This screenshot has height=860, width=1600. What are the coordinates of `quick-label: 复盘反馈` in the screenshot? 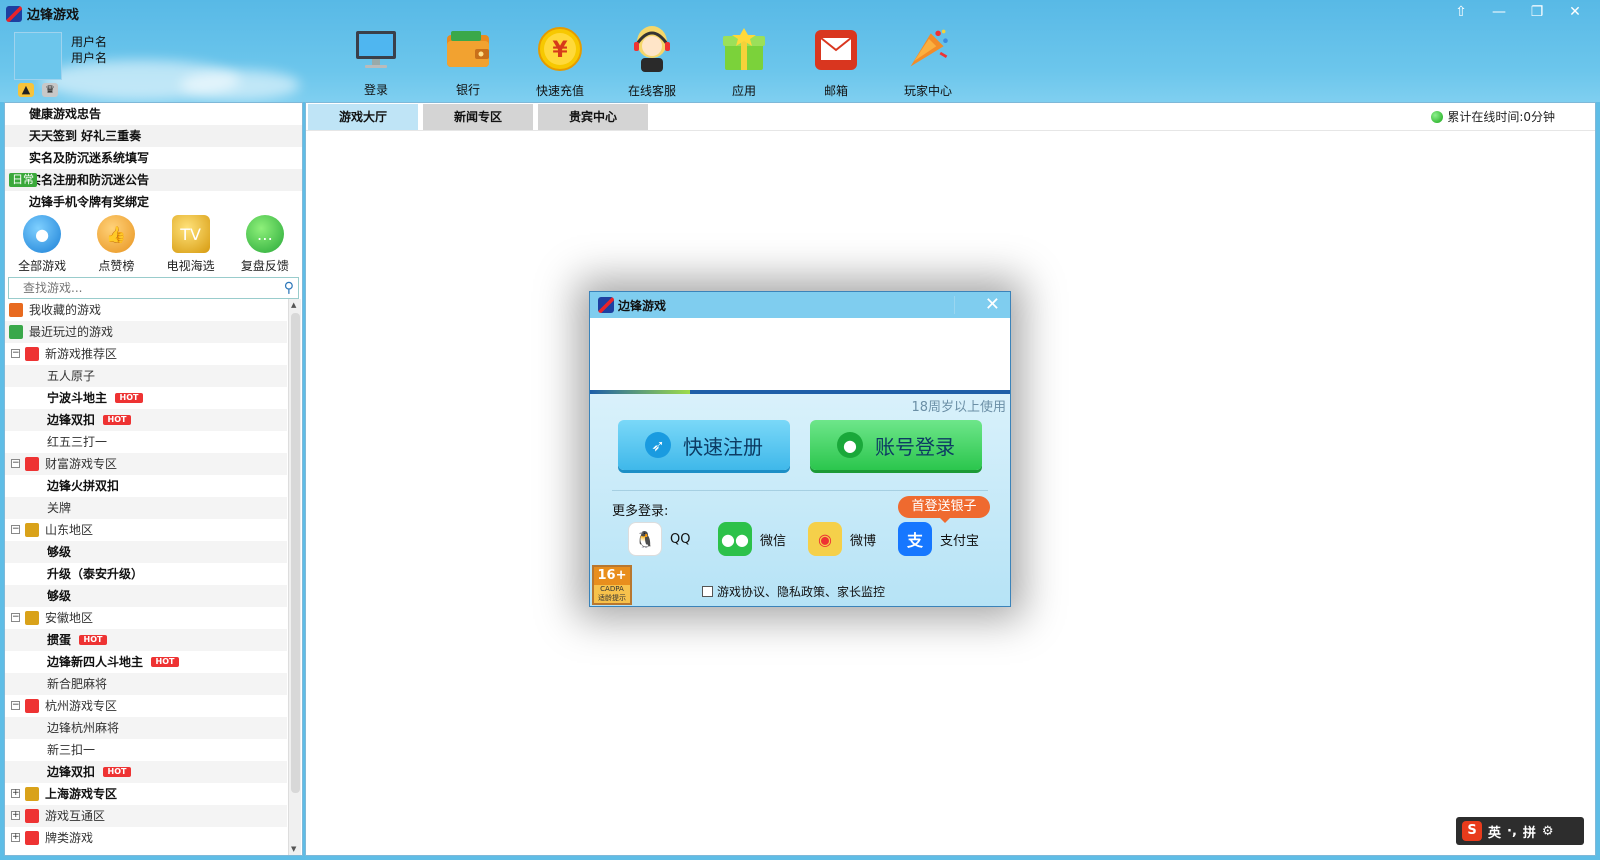 It's located at (264, 266).